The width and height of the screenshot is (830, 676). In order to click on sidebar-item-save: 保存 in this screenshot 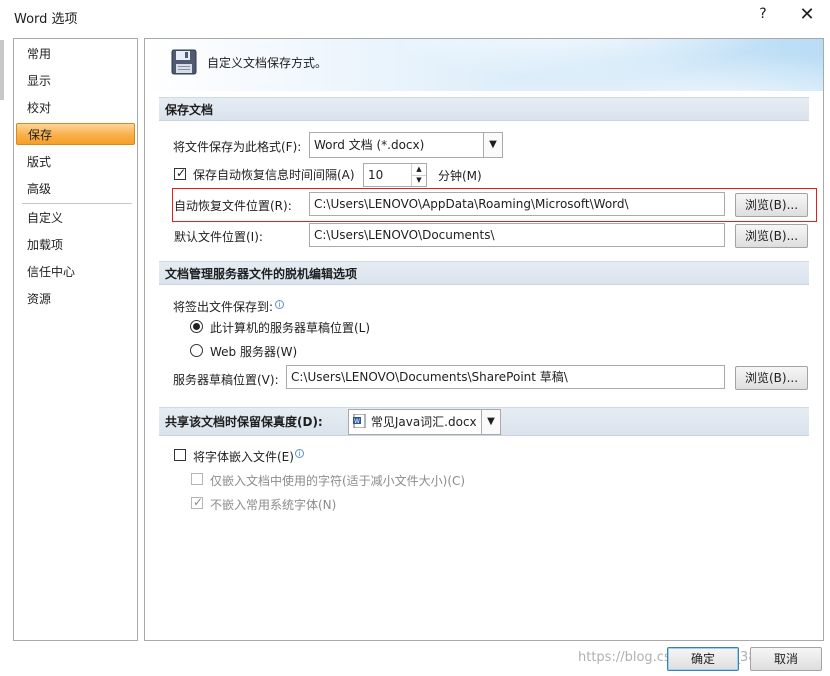, I will do `click(75, 134)`.